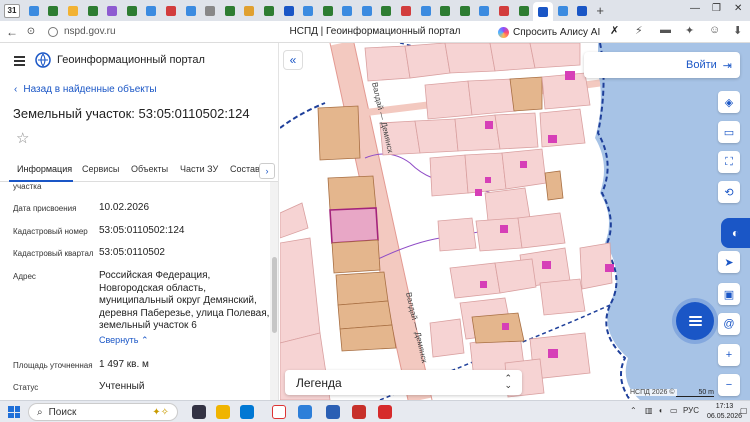  What do you see at coordinates (738, 8) in the screenshot?
I see `close-window-icon: ✕` at bounding box center [738, 8].